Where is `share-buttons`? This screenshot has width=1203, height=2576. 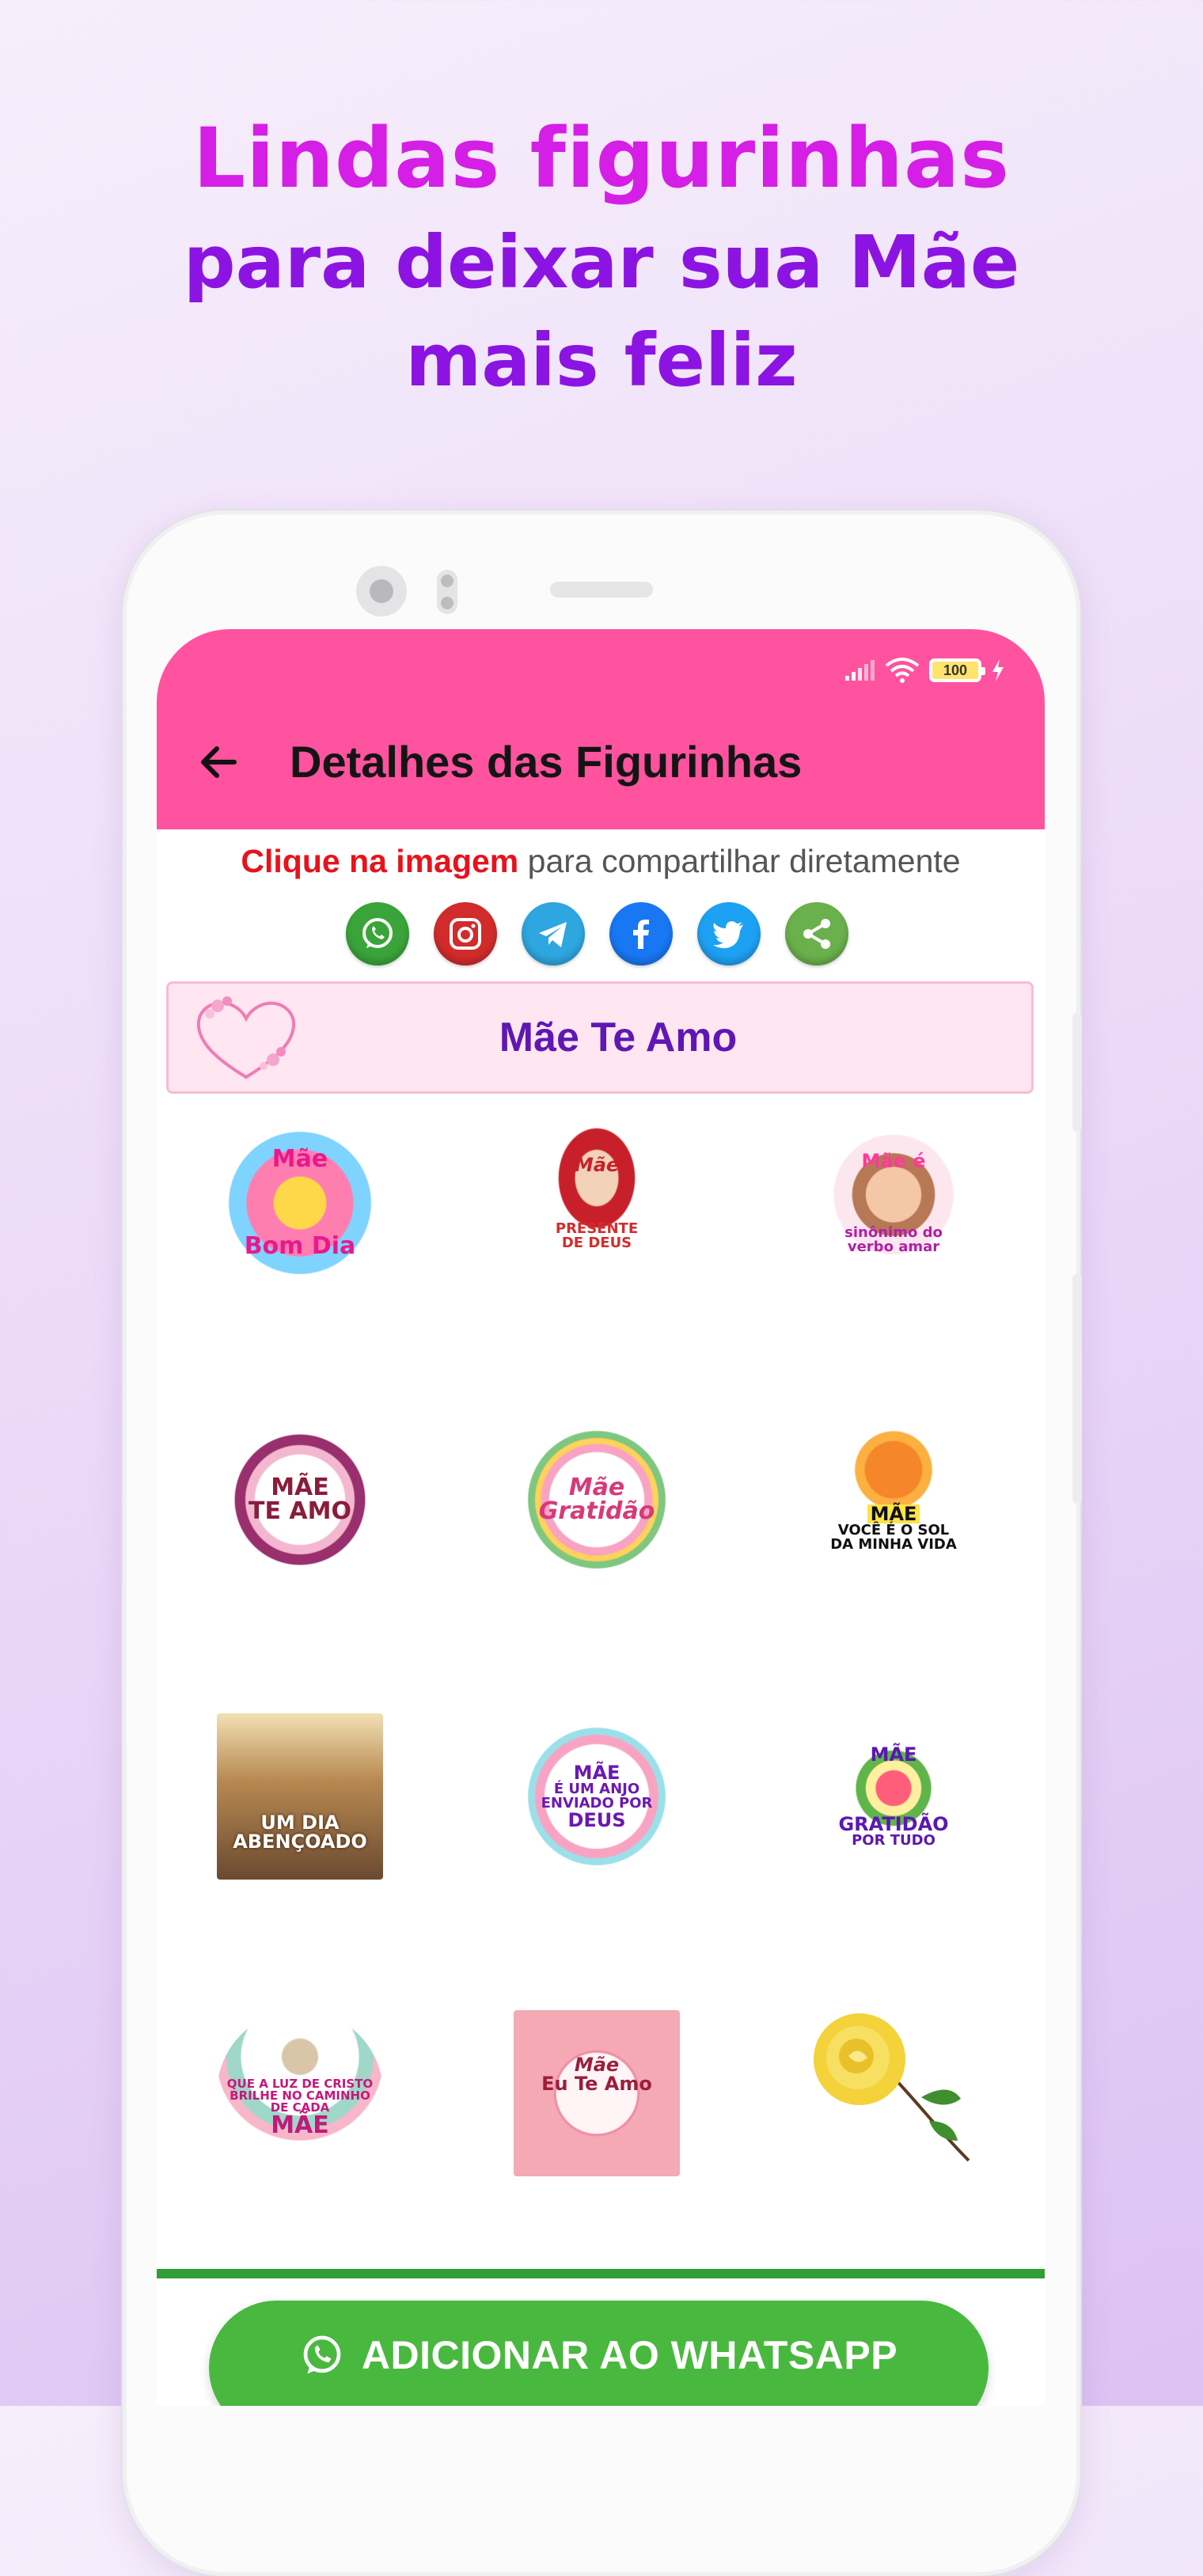 share-buttons is located at coordinates (597, 934).